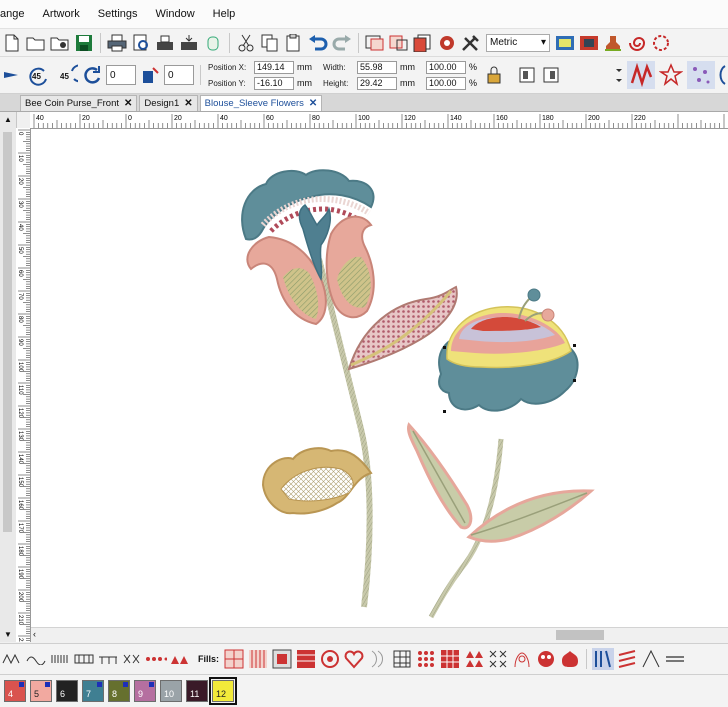 This screenshot has height=707, width=728. Describe the element at coordinates (197, 691) in the screenshot. I see `thread-swatch-11: 11` at that location.